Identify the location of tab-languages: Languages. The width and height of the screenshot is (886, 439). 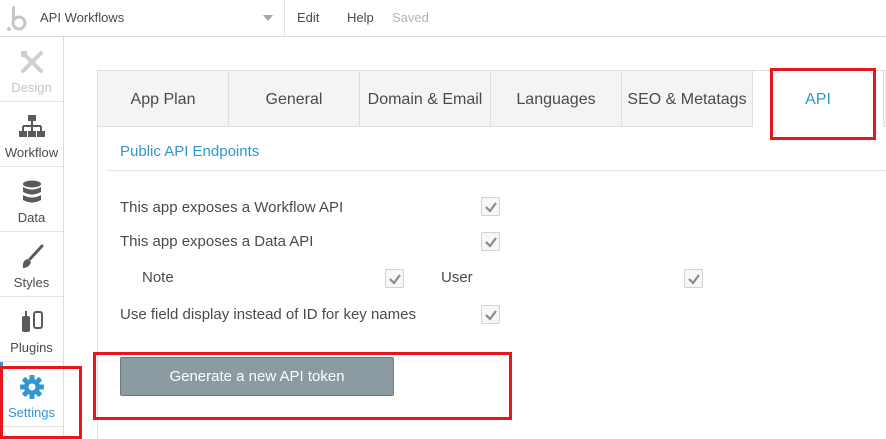
(556, 99).